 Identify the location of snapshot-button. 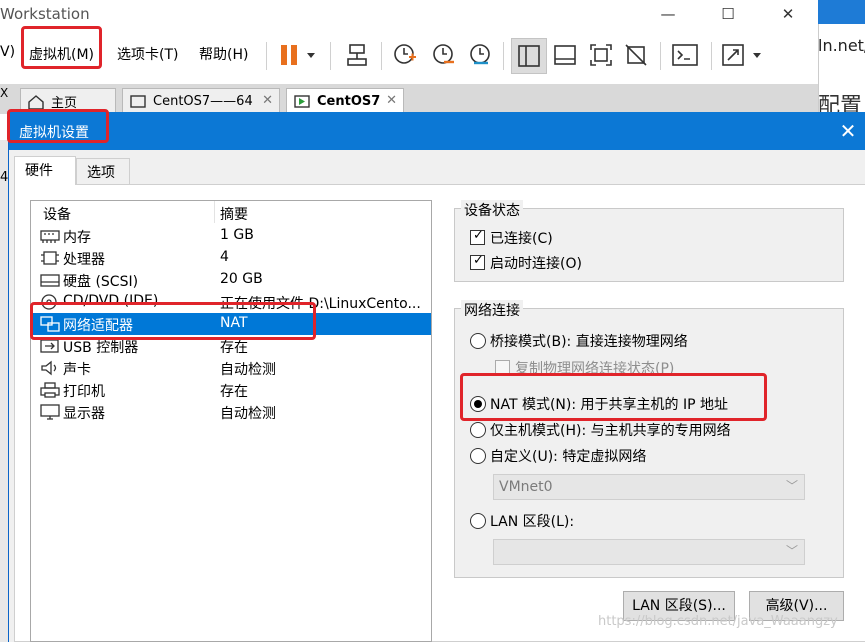
(405, 55).